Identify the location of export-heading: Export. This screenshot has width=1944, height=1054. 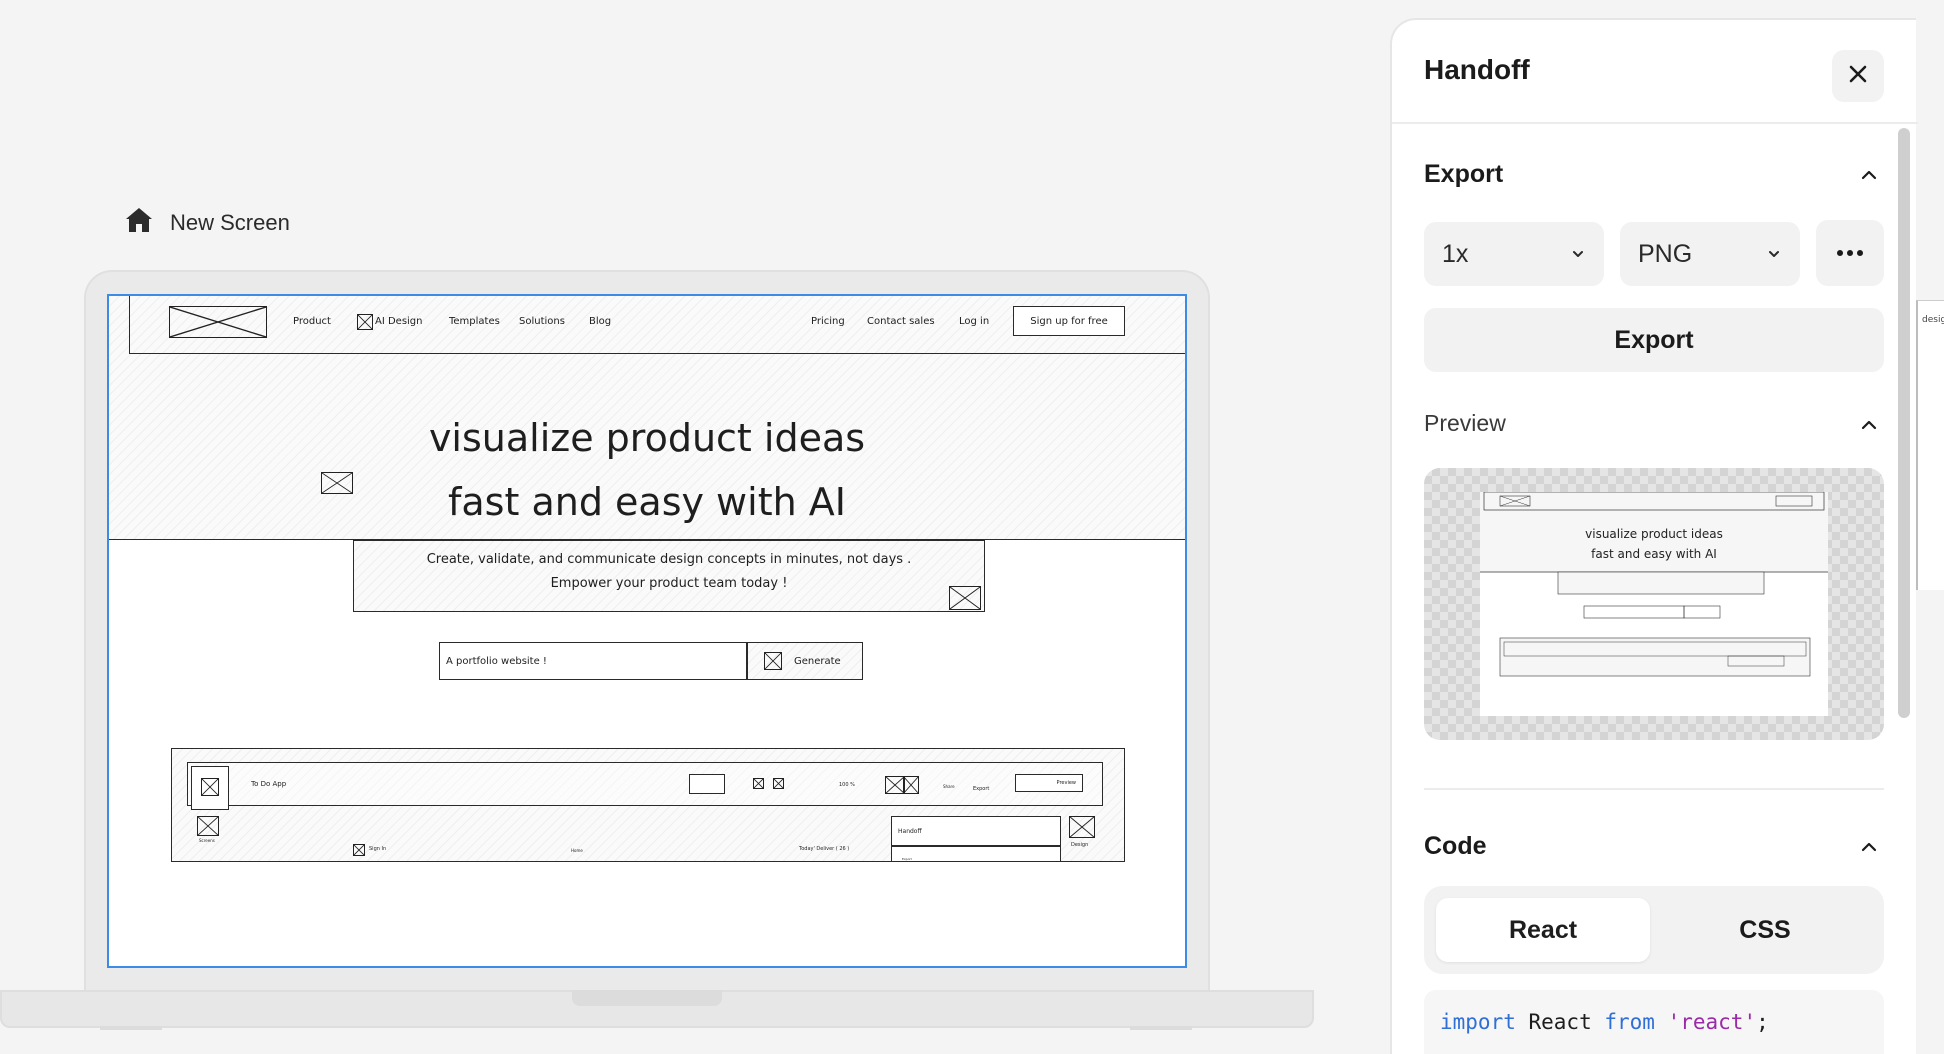
(1464, 174).